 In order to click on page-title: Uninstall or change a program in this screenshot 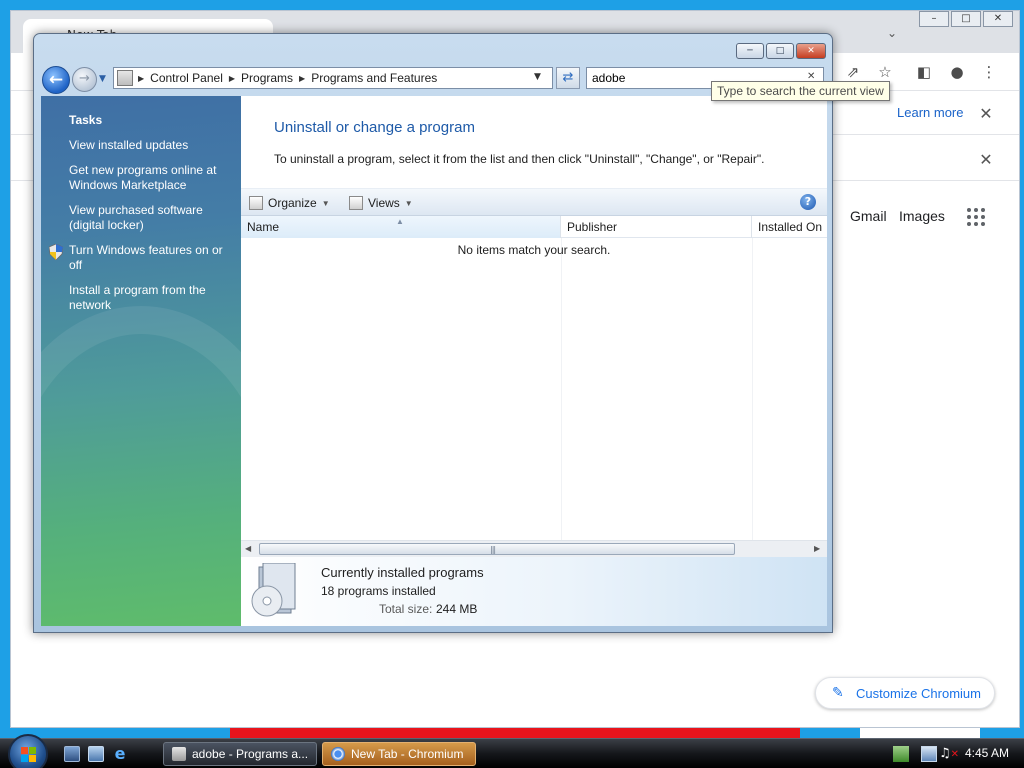, I will do `click(374, 127)`.